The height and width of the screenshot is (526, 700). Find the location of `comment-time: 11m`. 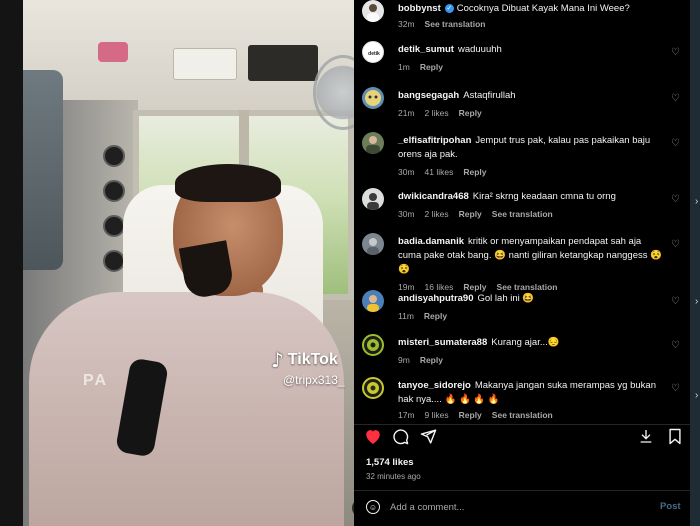

comment-time: 11m is located at coordinates (406, 316).